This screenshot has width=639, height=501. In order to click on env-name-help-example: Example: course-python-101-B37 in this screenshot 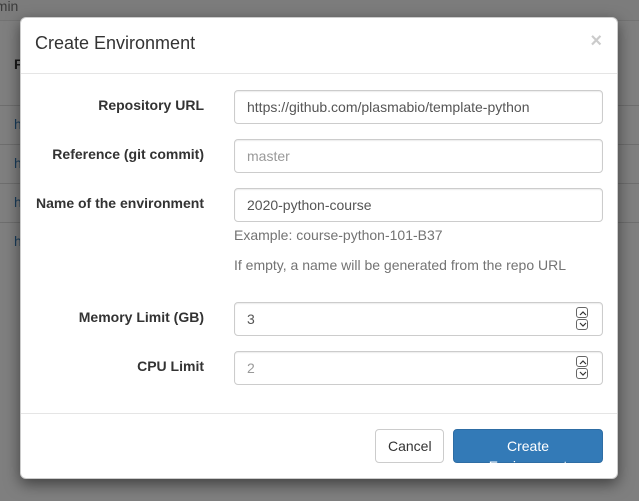, I will do `click(338, 235)`.